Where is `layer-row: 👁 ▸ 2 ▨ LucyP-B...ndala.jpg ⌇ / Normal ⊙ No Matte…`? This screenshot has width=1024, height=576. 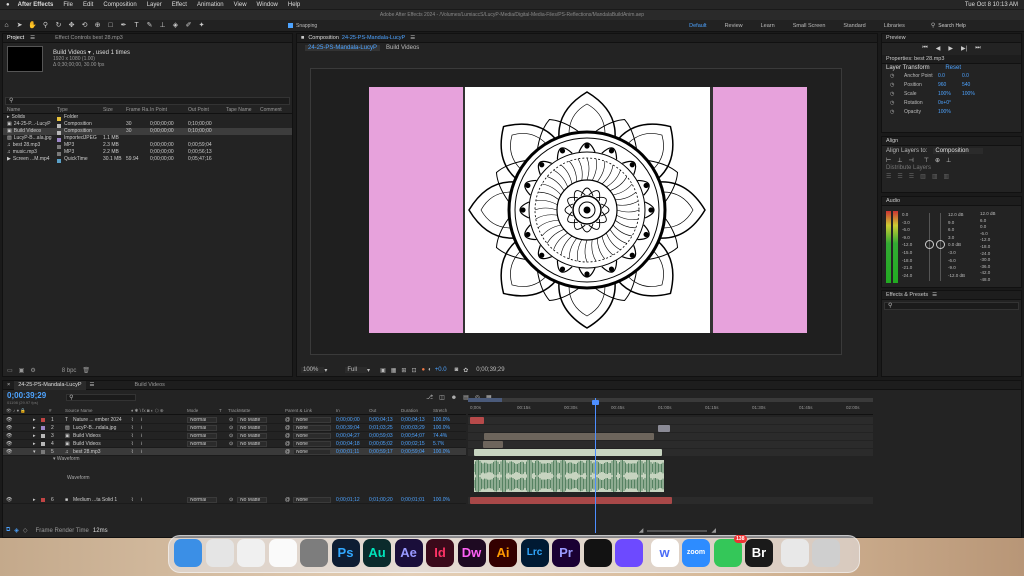
layer-row: 👁 ▸ 2 ▨ LucyP-B...ndala.jpg ⌇ / Normal ⊙ No Matte… is located at coordinates (234, 428).